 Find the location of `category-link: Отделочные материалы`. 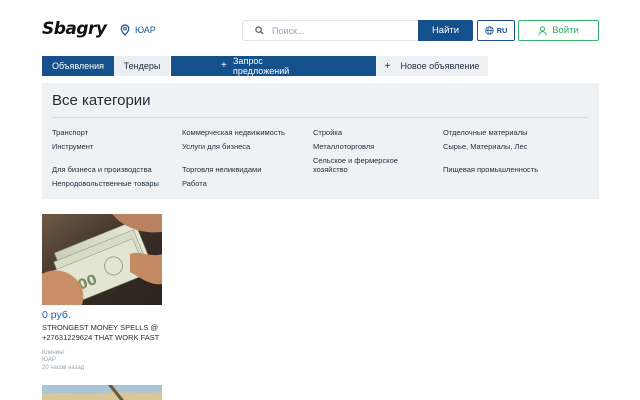

category-link: Отделочные материалы is located at coordinates (485, 132).